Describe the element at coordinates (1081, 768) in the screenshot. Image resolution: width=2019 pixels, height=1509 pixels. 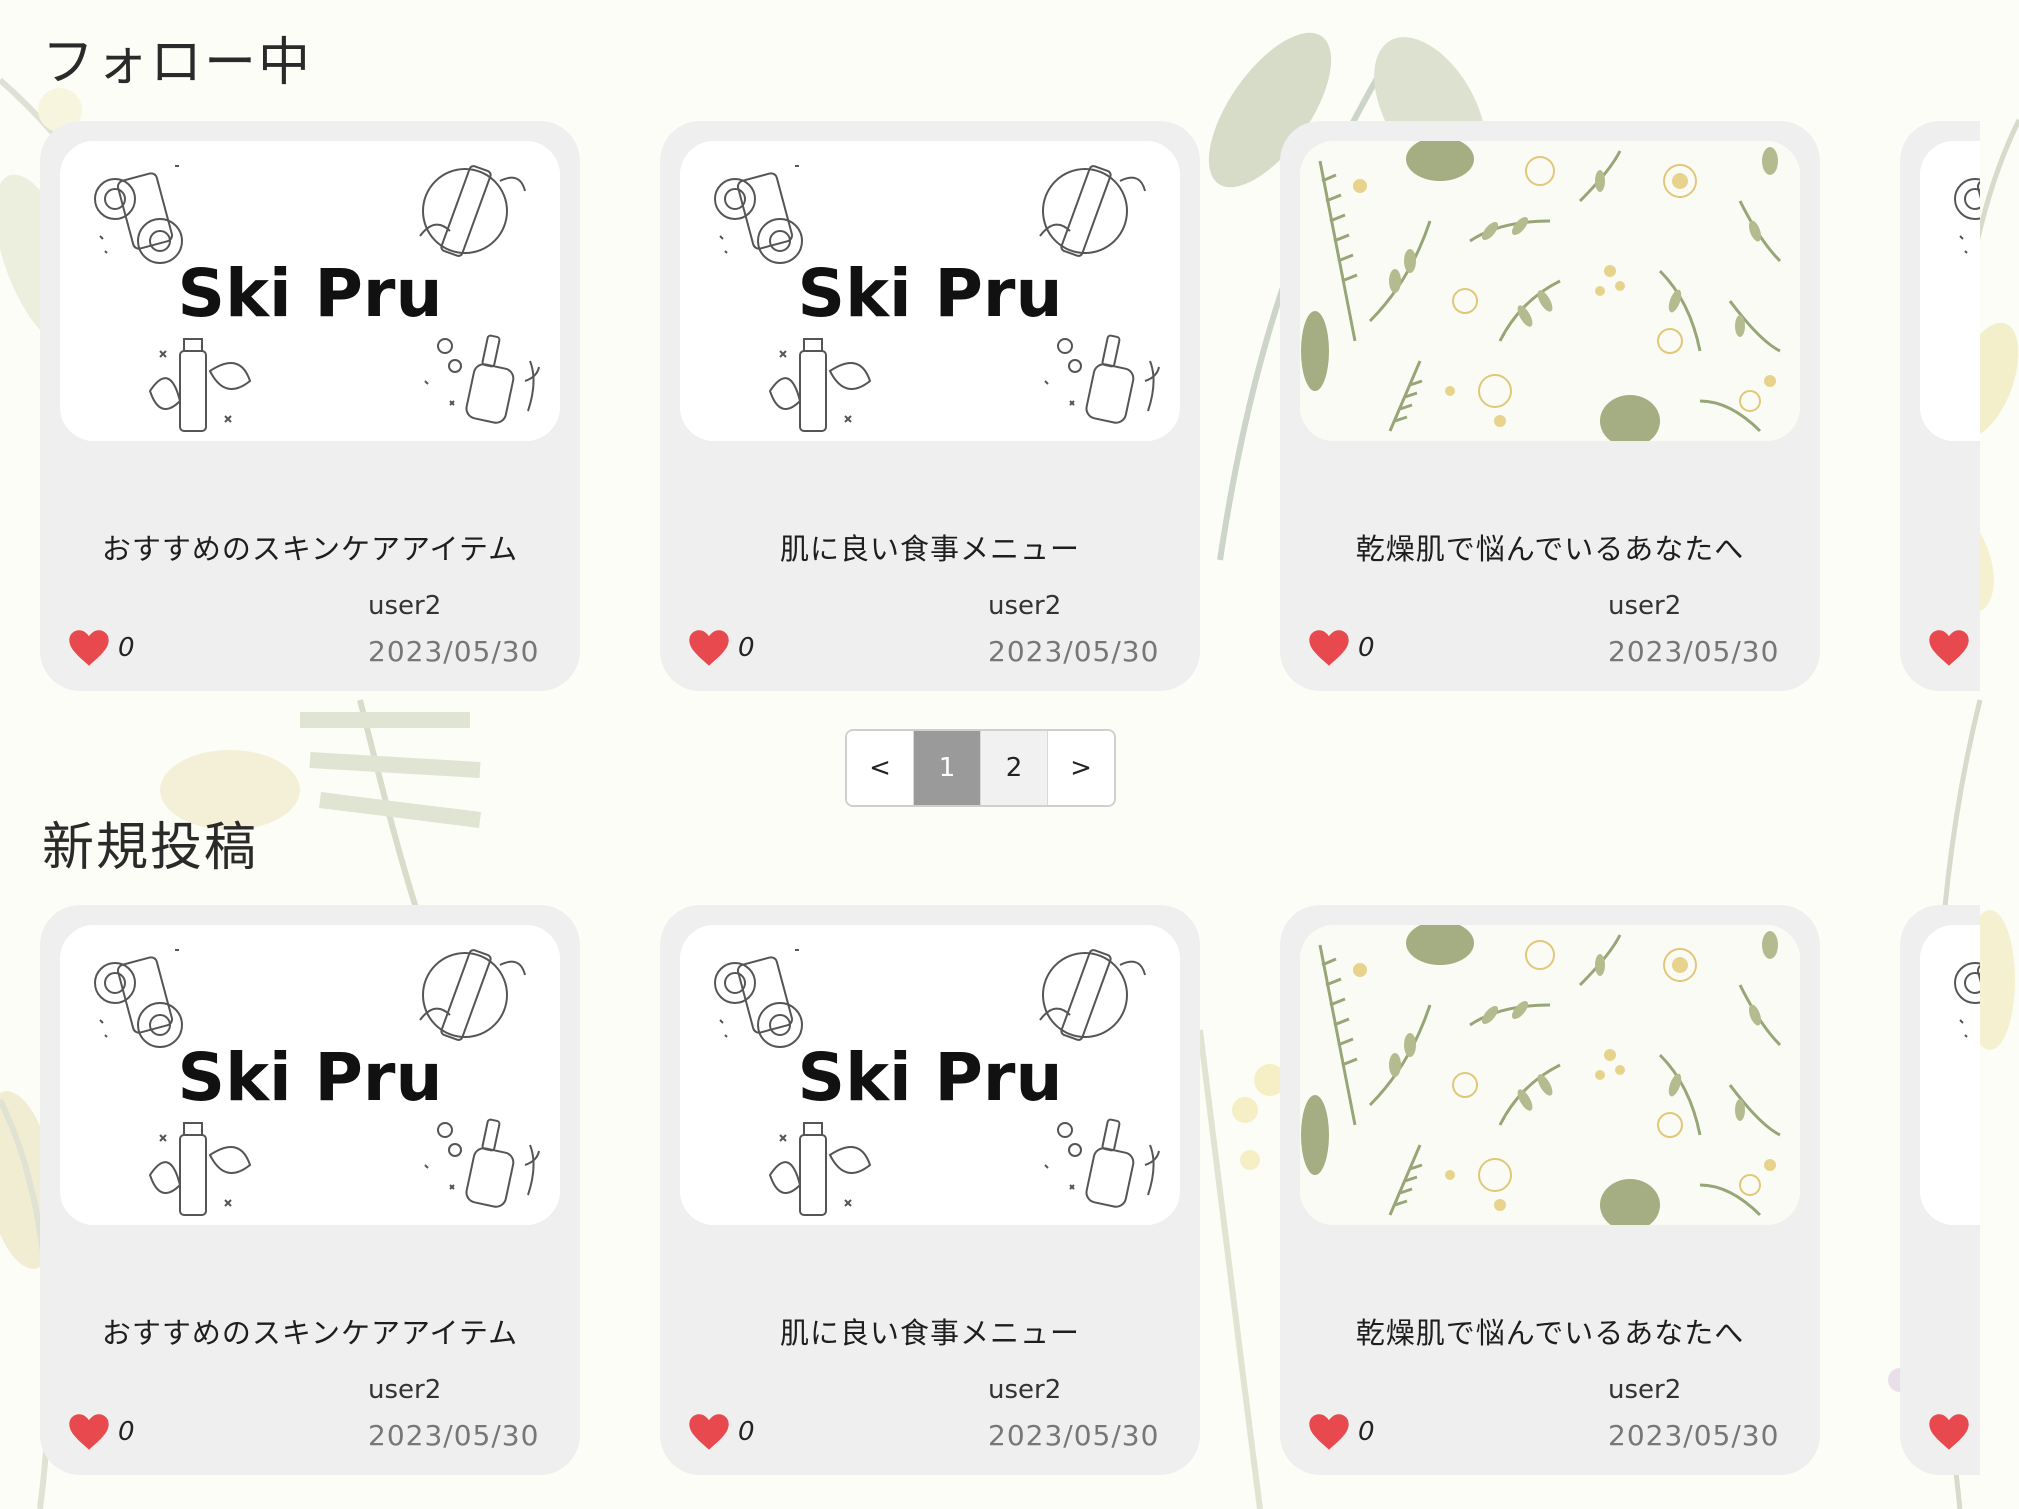
I see `pagination-next-button: >` at that location.